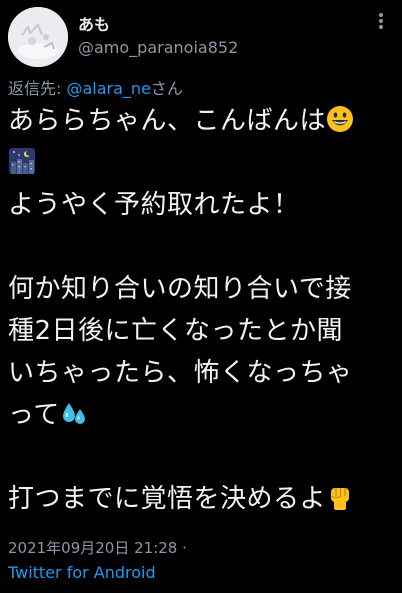  What do you see at coordinates (158, 47) in the screenshot?
I see `user-handle: @amo_paranoia852` at bounding box center [158, 47].